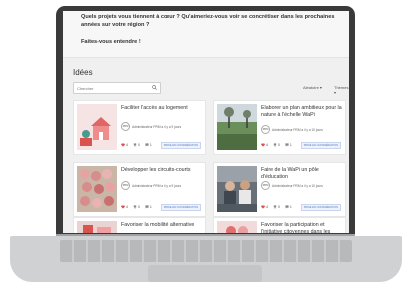  What do you see at coordinates (162, 170) in the screenshot?
I see `card-title: Développer les circuits-courts` at bounding box center [162, 170].